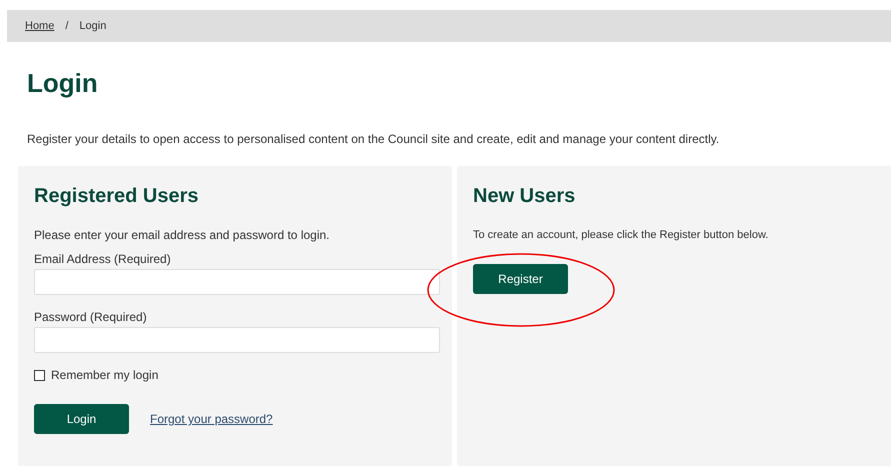  What do you see at coordinates (211, 419) in the screenshot?
I see `forgot-password-link: Forgot your password?` at bounding box center [211, 419].